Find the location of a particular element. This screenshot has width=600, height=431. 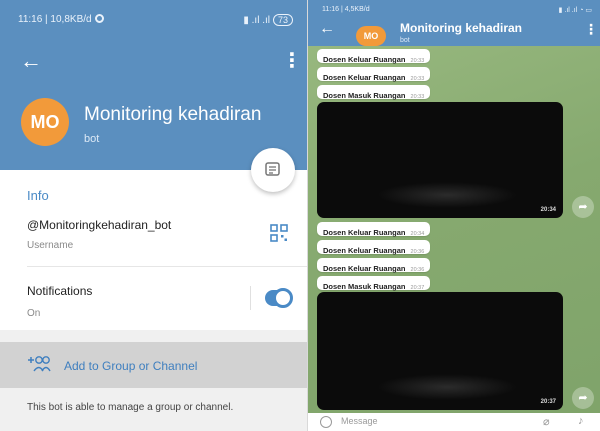

video-message: 20:34 is located at coordinates (440, 160).